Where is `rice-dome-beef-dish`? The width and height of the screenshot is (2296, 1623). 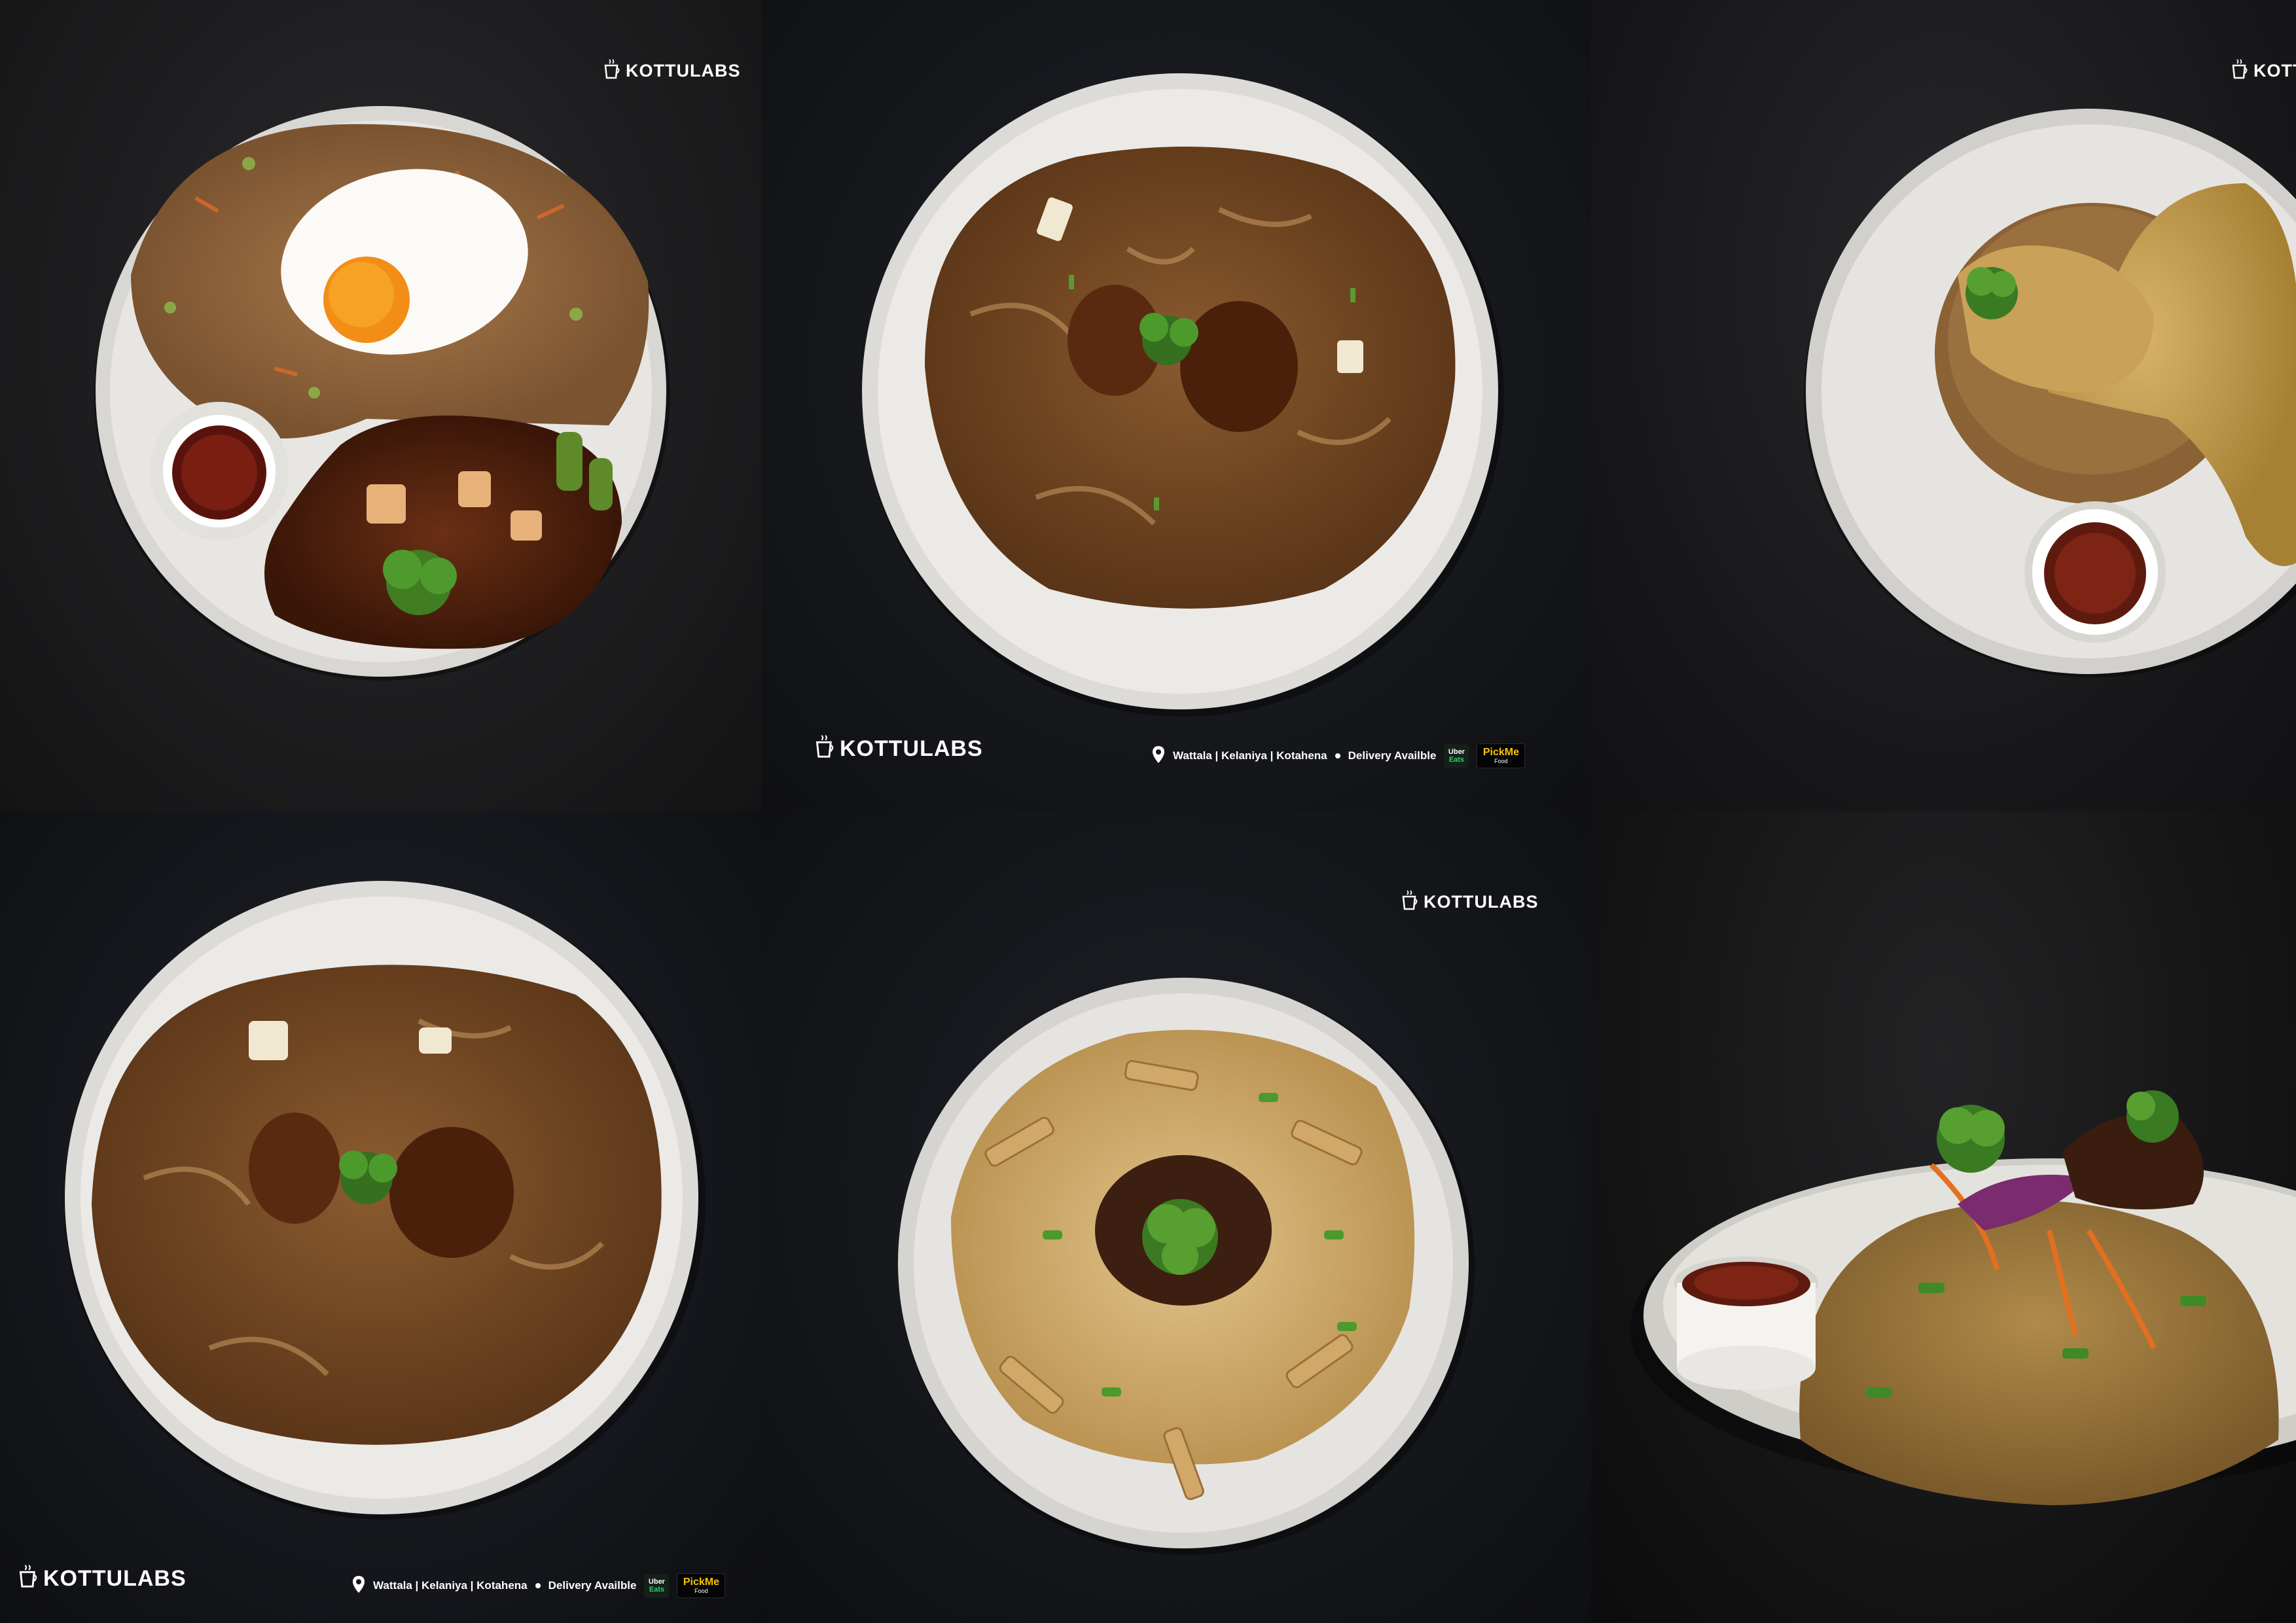 rice-dome-beef-dish is located at coordinates (1963, 1297).